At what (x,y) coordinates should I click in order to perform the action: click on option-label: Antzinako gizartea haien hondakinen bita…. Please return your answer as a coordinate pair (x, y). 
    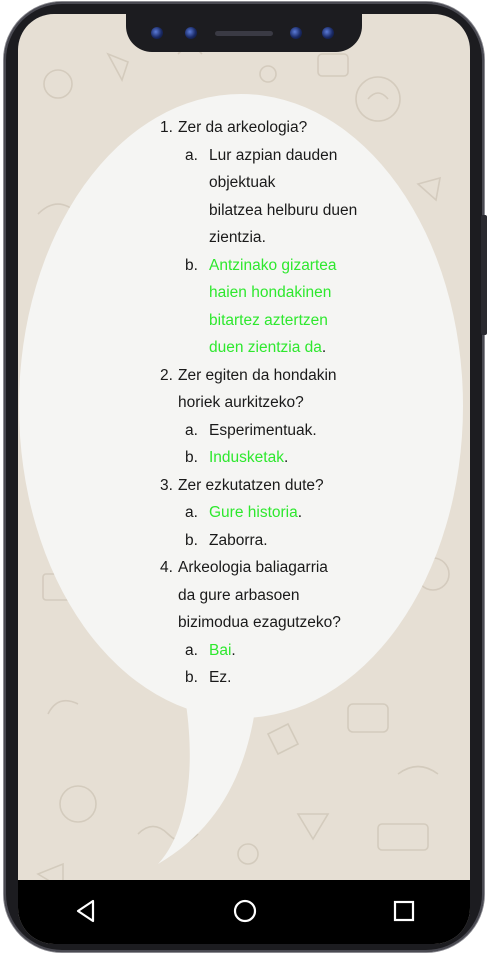
    Looking at the image, I should click on (273, 306).